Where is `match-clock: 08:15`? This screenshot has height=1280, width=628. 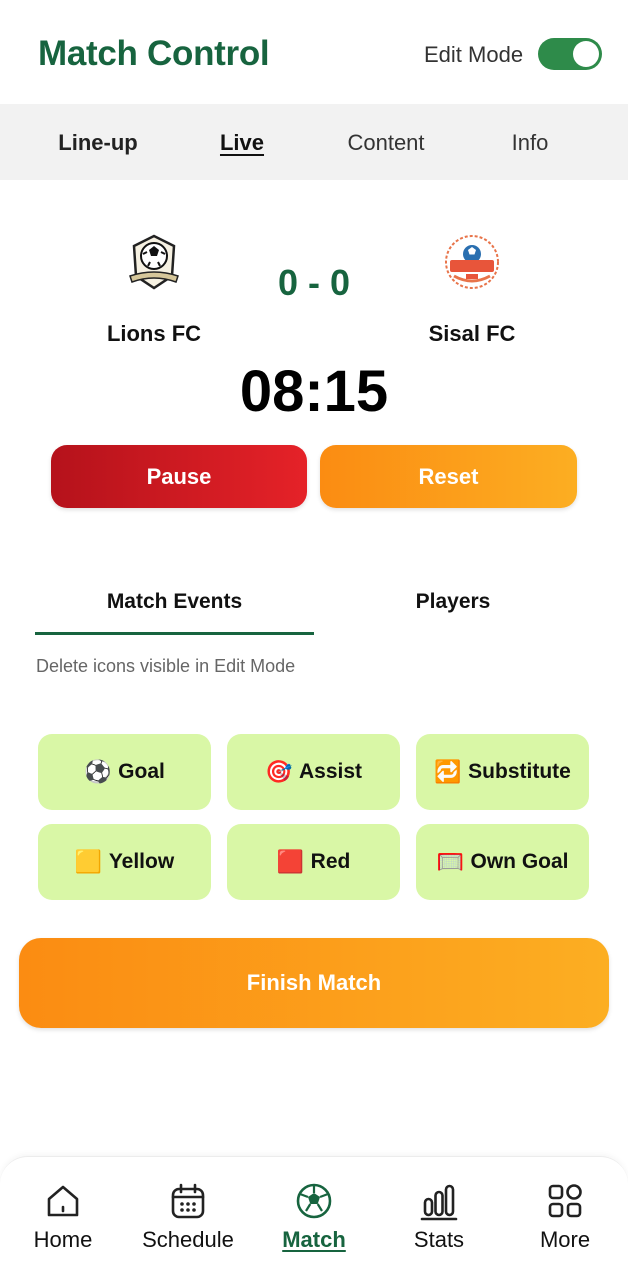 match-clock: 08:15 is located at coordinates (314, 391).